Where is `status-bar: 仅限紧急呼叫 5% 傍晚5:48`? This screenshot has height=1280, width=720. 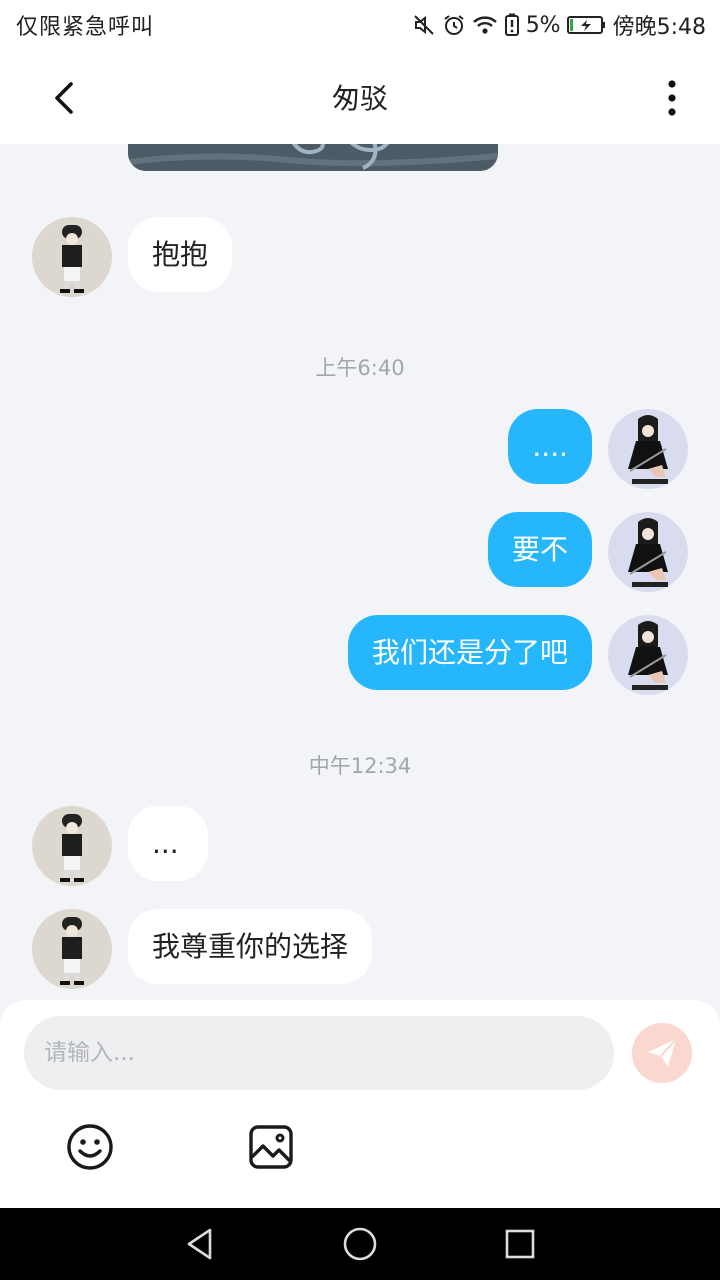 status-bar: 仅限紧急呼叫 5% 傍晚5:48 is located at coordinates (360, 25).